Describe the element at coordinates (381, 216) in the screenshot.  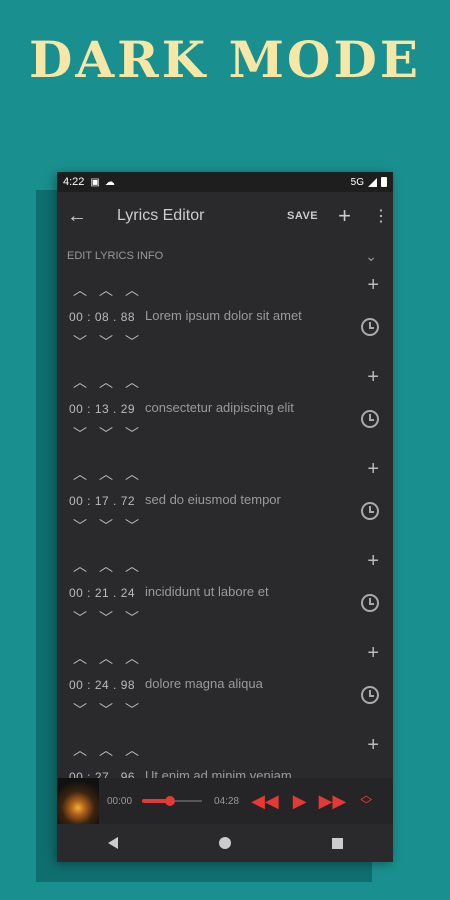
I see `more-options-icon: ⋮` at that location.